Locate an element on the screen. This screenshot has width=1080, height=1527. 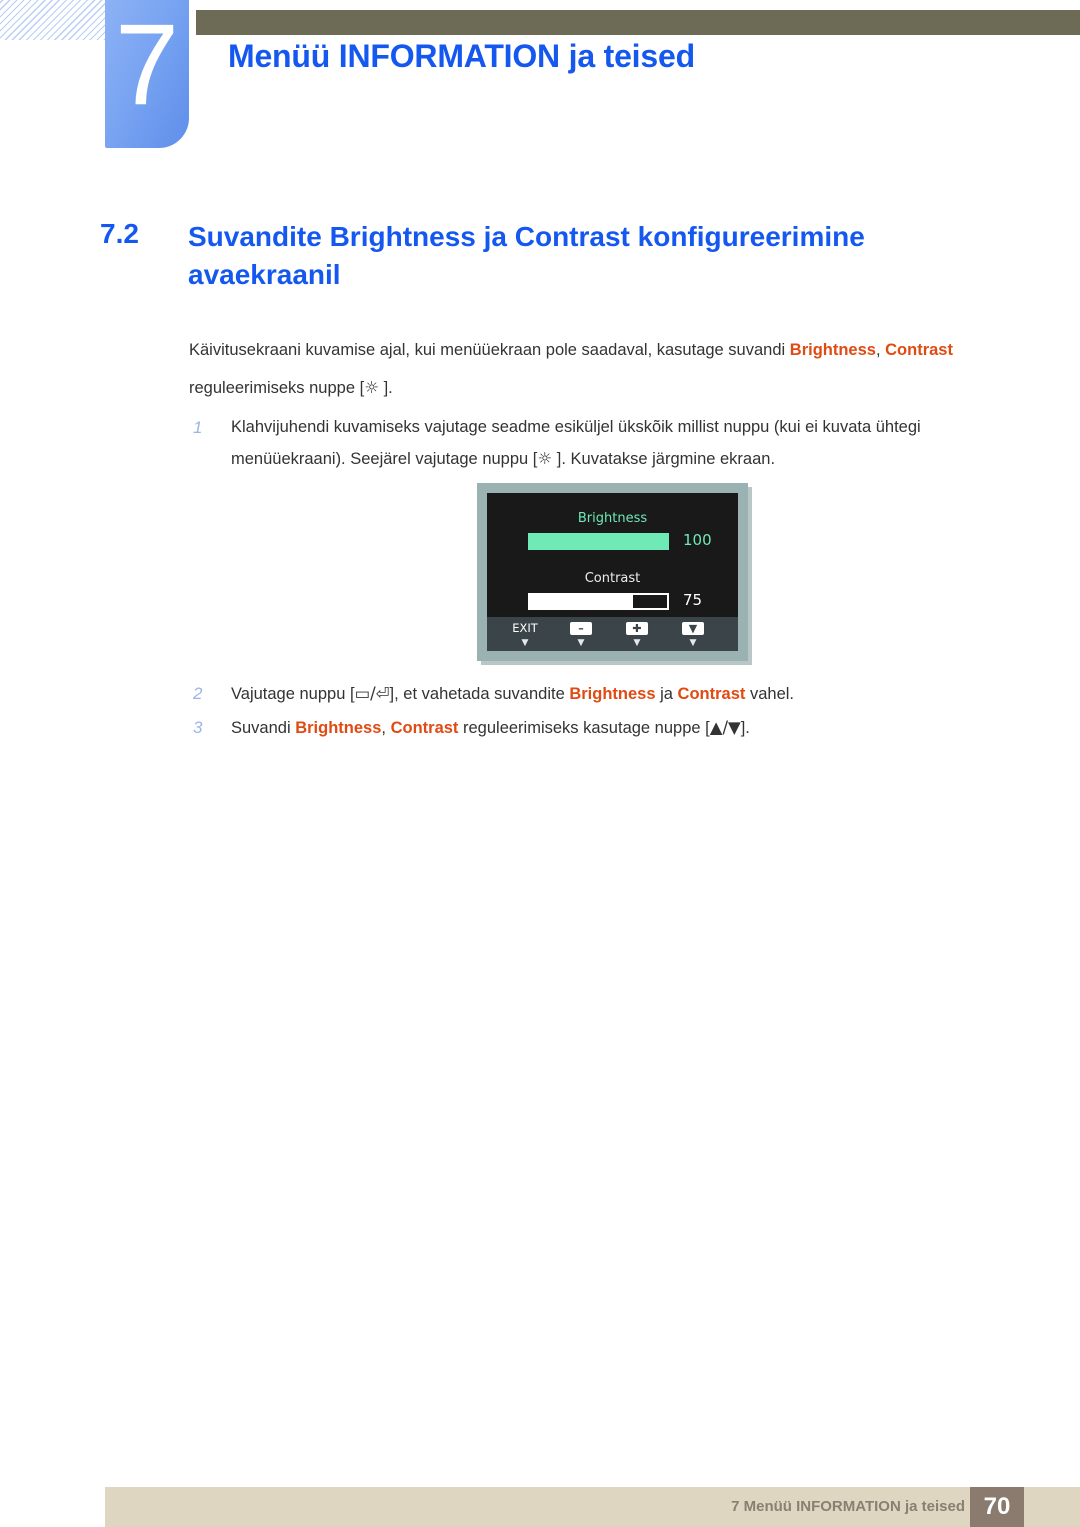
osd-button-down: ▼ ▼ is located at coordinates (693, 634).